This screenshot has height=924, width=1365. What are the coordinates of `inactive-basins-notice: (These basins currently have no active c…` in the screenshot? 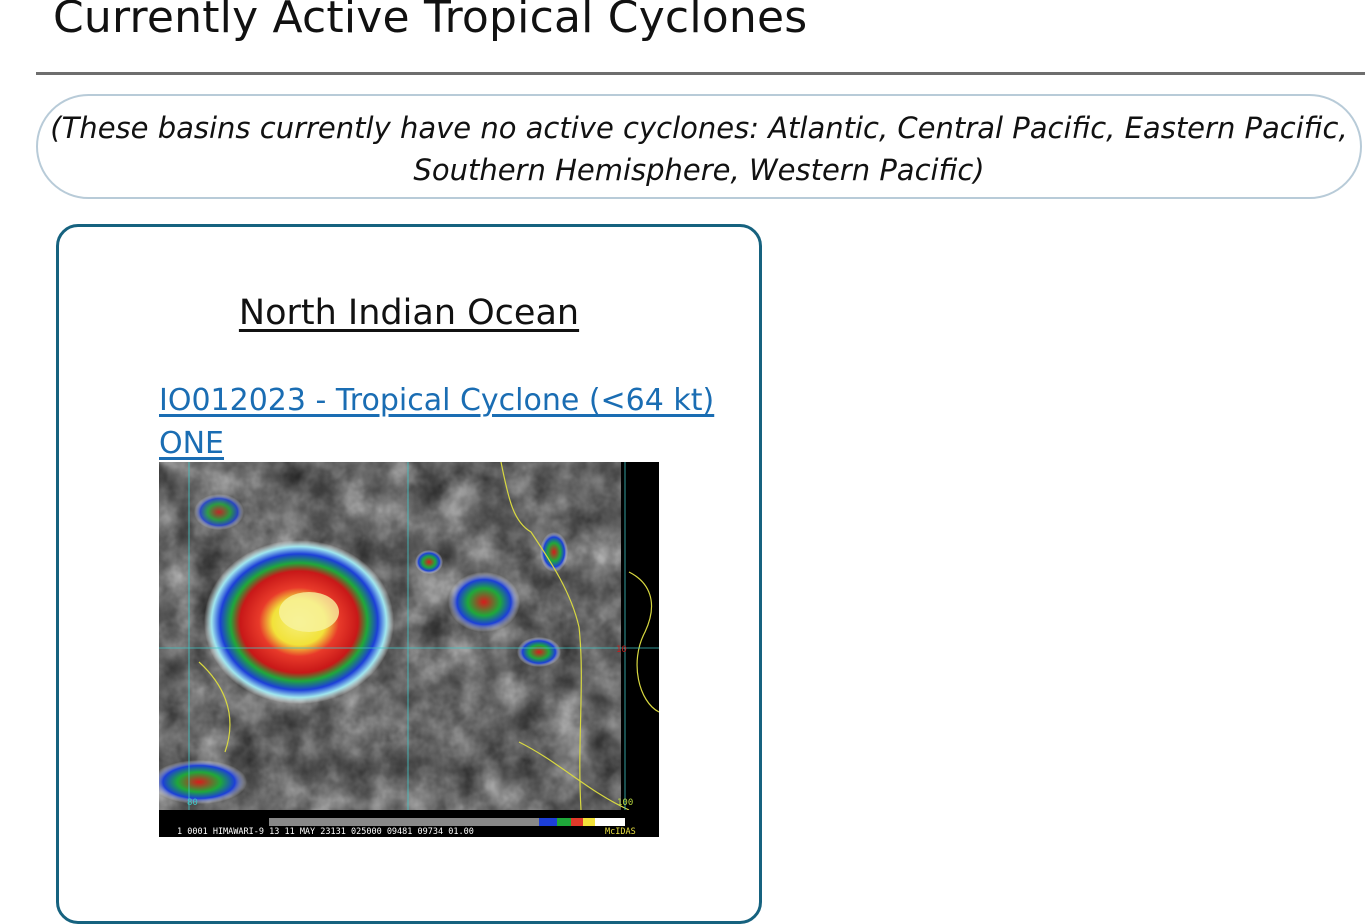 It's located at (699, 146).